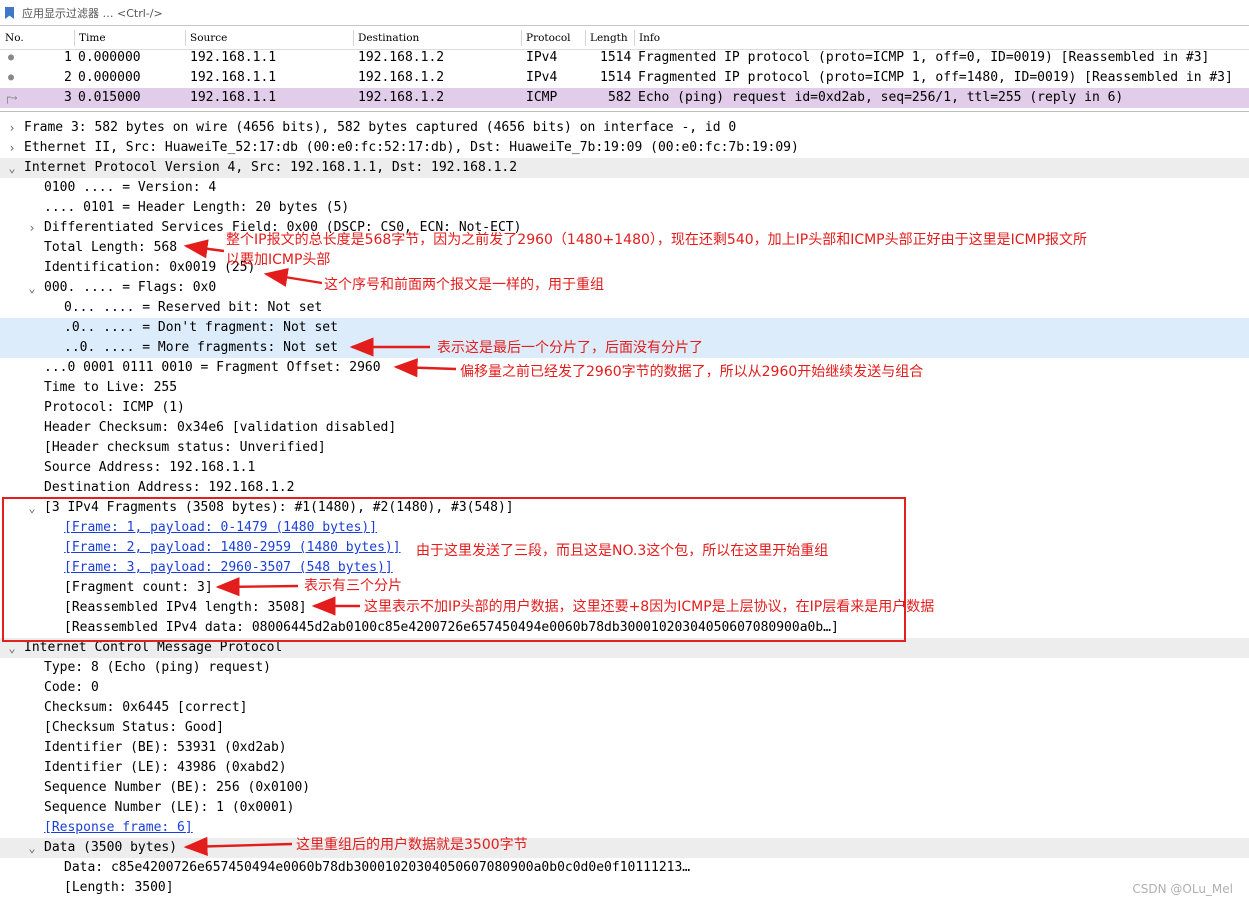  I want to click on tree-item-flag-df: .0.. .... = Don't fragment: Not set, so click(624, 328).